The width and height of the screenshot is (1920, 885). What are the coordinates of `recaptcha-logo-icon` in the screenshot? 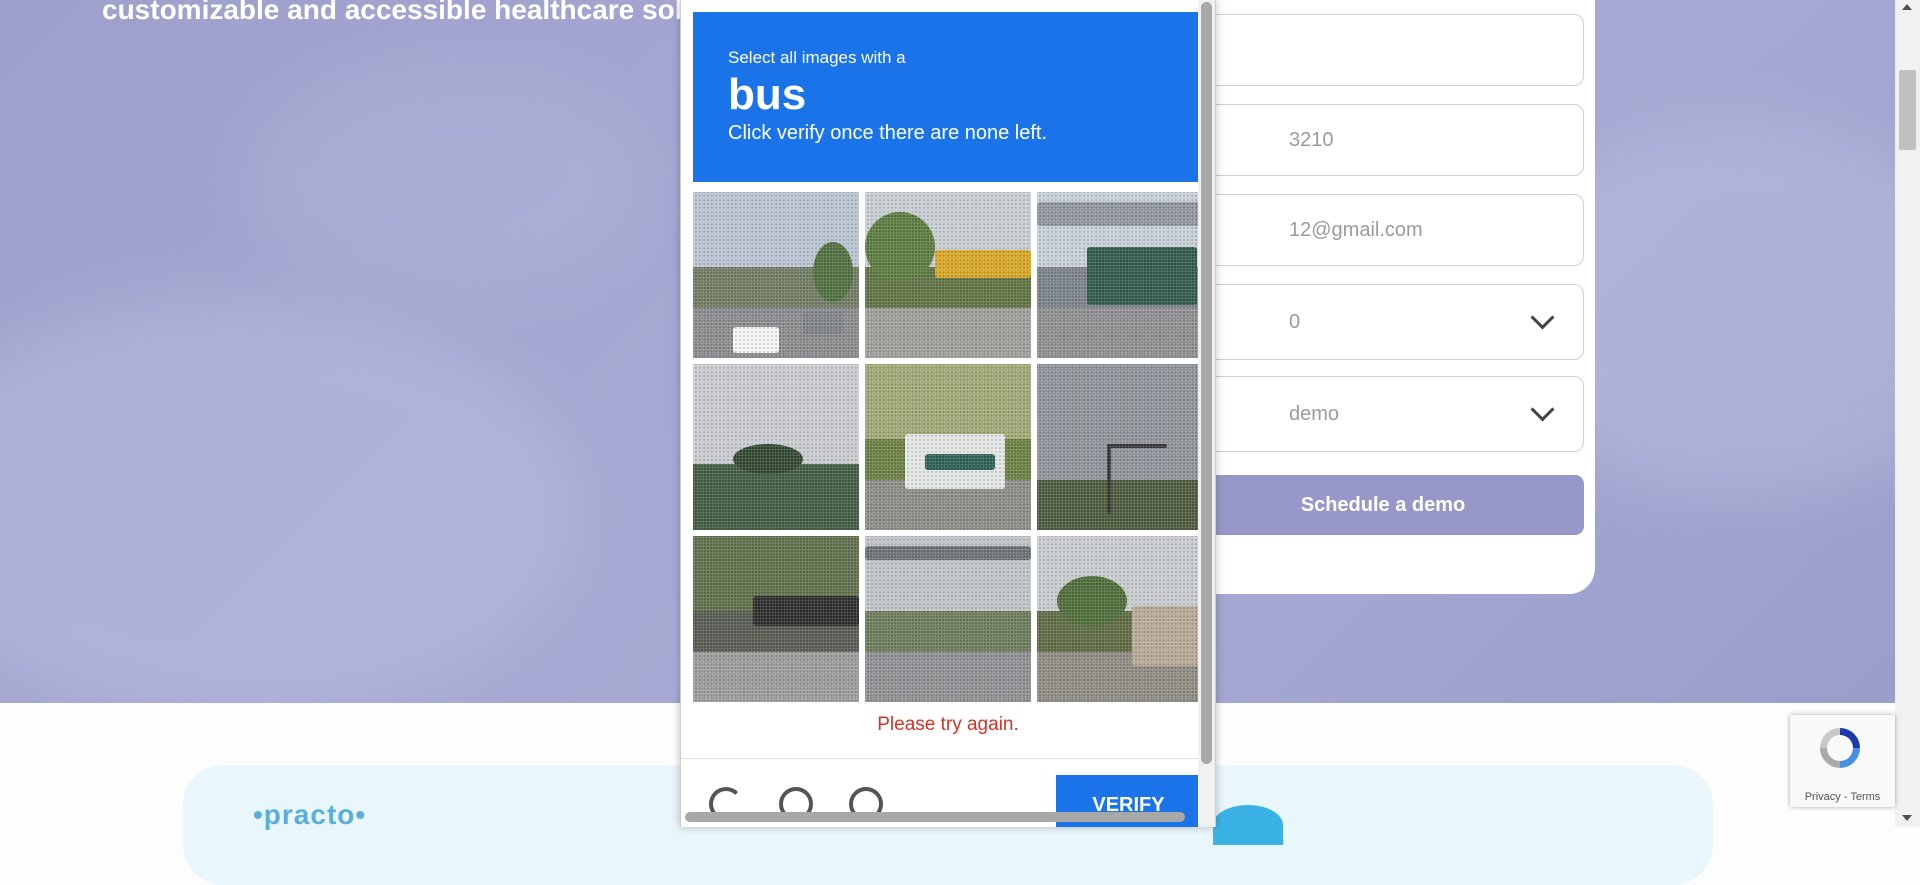 It's located at (1840, 748).